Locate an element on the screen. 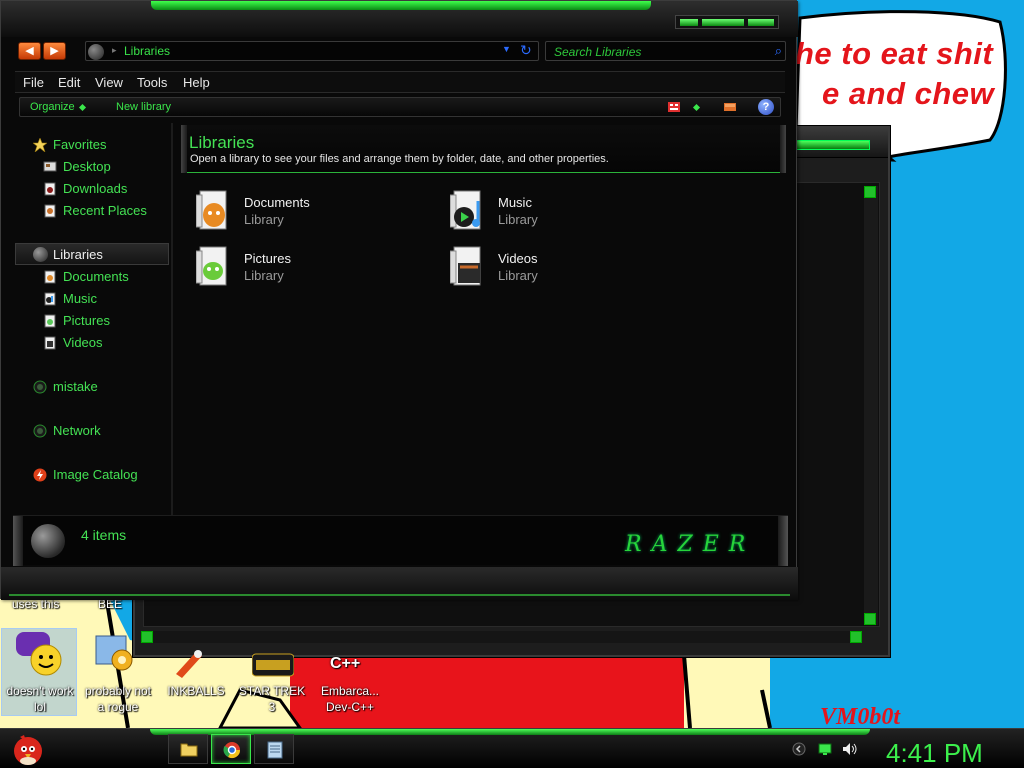 This screenshot has height=768, width=1024. inkballs-icon is located at coordinates (190, 664).